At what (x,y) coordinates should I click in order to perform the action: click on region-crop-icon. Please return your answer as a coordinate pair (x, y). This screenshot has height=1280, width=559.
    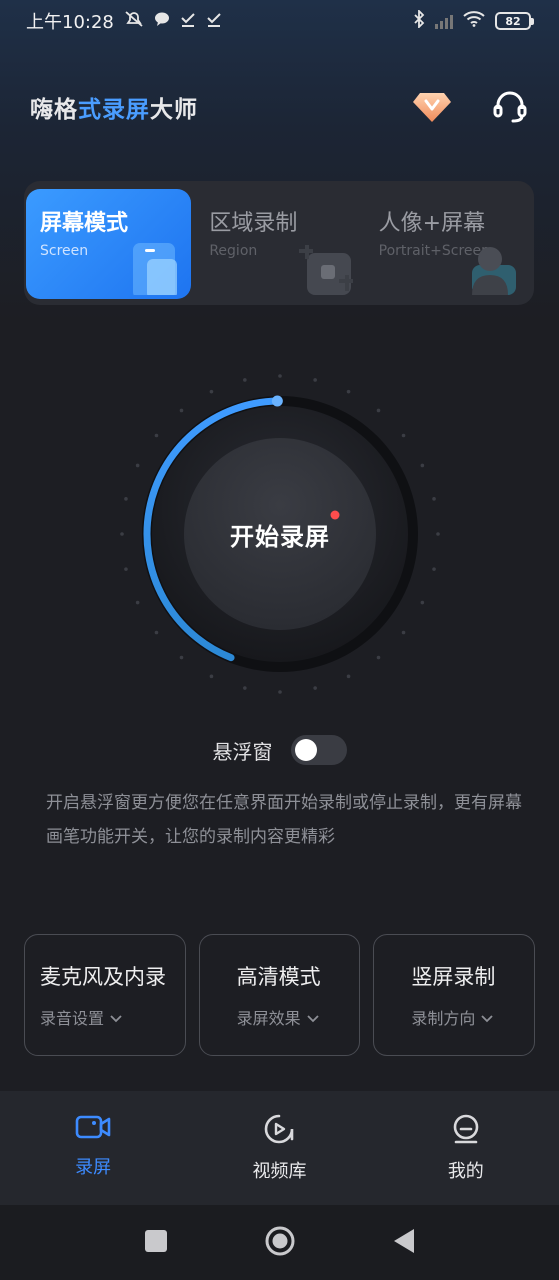
    Looking at the image, I should click on (326, 270).